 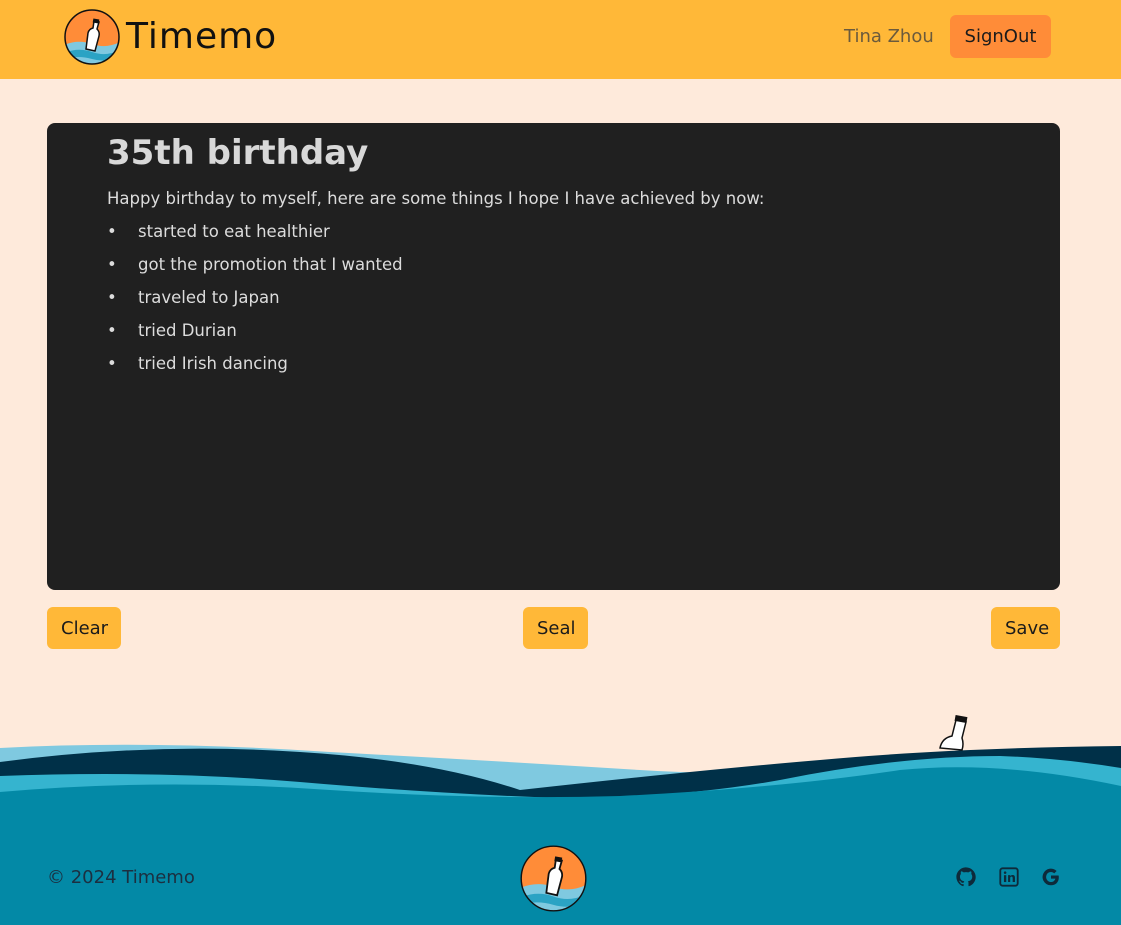 I want to click on brand-name: Timemo, so click(x=202, y=36).